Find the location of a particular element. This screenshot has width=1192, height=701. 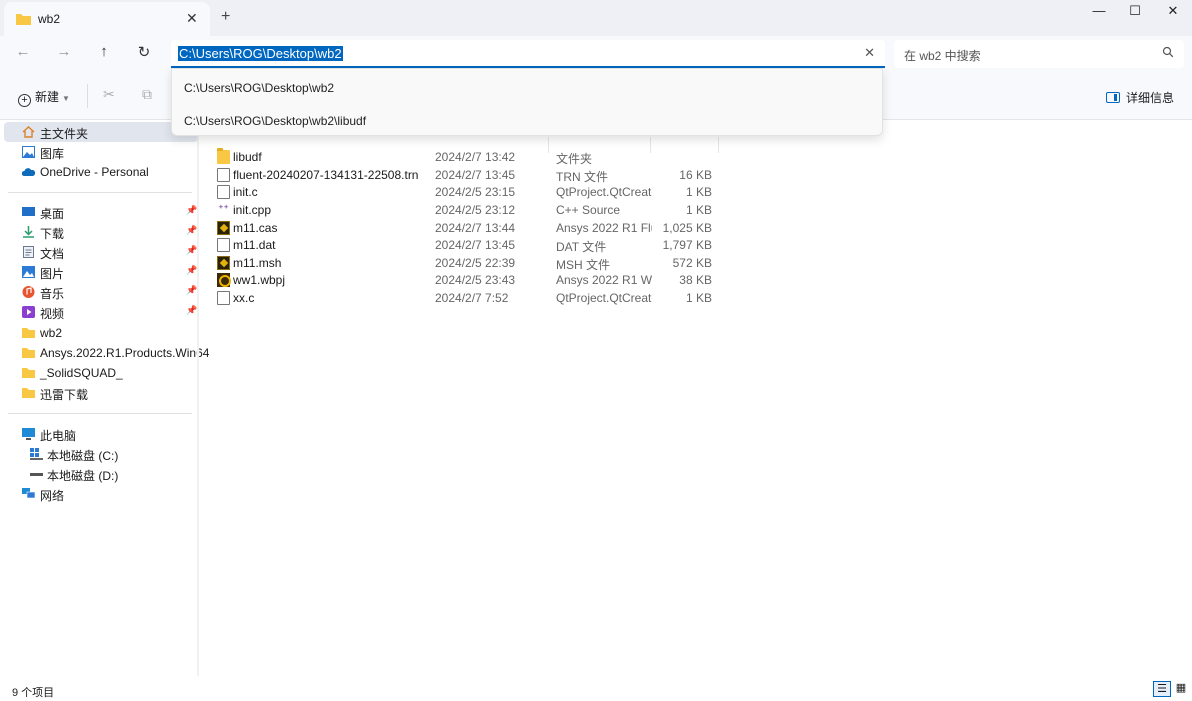

search-icon is located at coordinates (1168, 52).